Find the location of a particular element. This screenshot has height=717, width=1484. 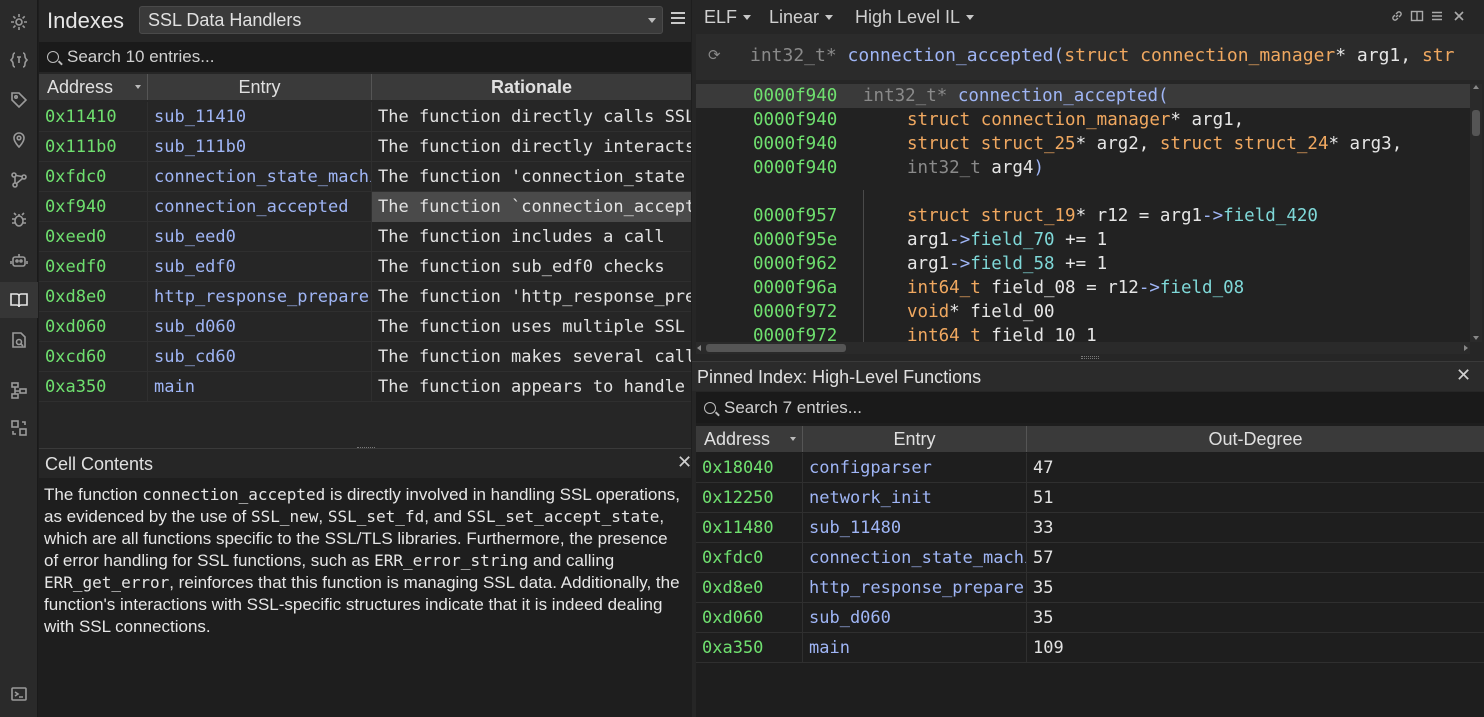

bug-icon is located at coordinates (19, 220).